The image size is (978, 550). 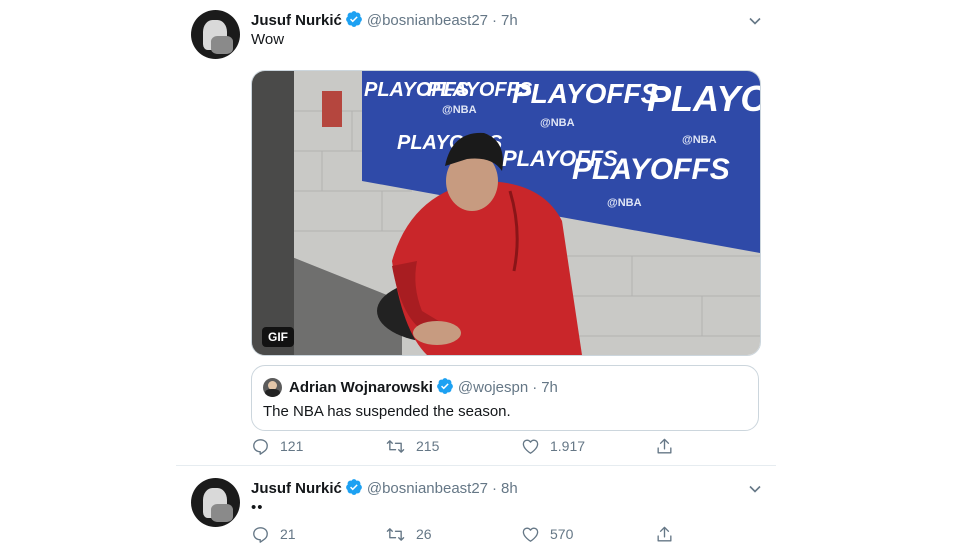 What do you see at coordinates (428, 446) in the screenshot?
I see `retweet-count: 215` at bounding box center [428, 446].